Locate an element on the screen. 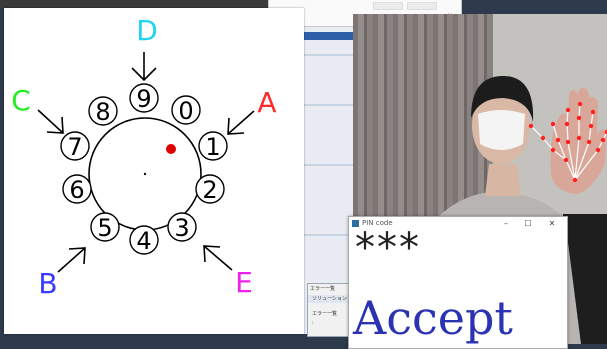 The width and height of the screenshot is (607, 349). digit-6: 6 is located at coordinates (77, 189).